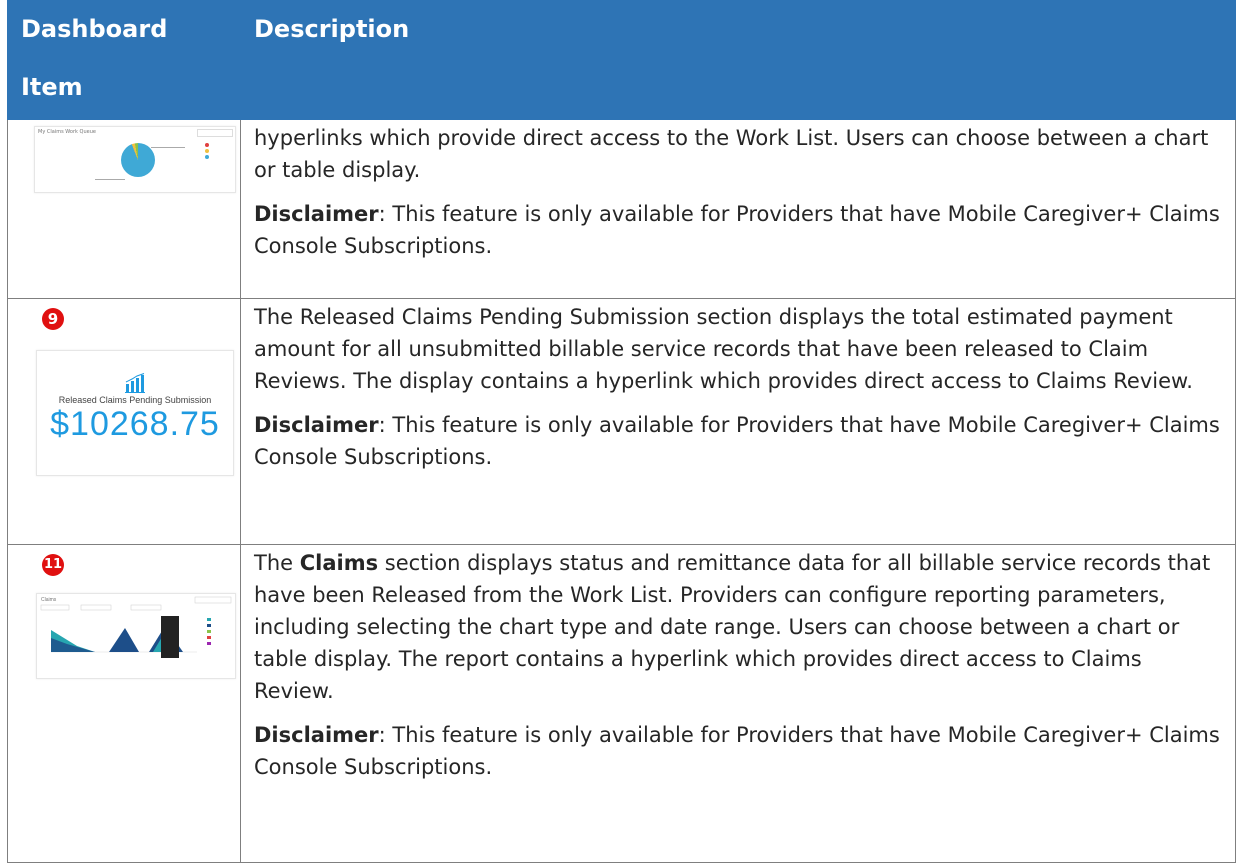 The height and width of the screenshot is (863, 1242). What do you see at coordinates (124, 703) in the screenshot?
I see `item-cell-claims: 11 Claims` at bounding box center [124, 703].